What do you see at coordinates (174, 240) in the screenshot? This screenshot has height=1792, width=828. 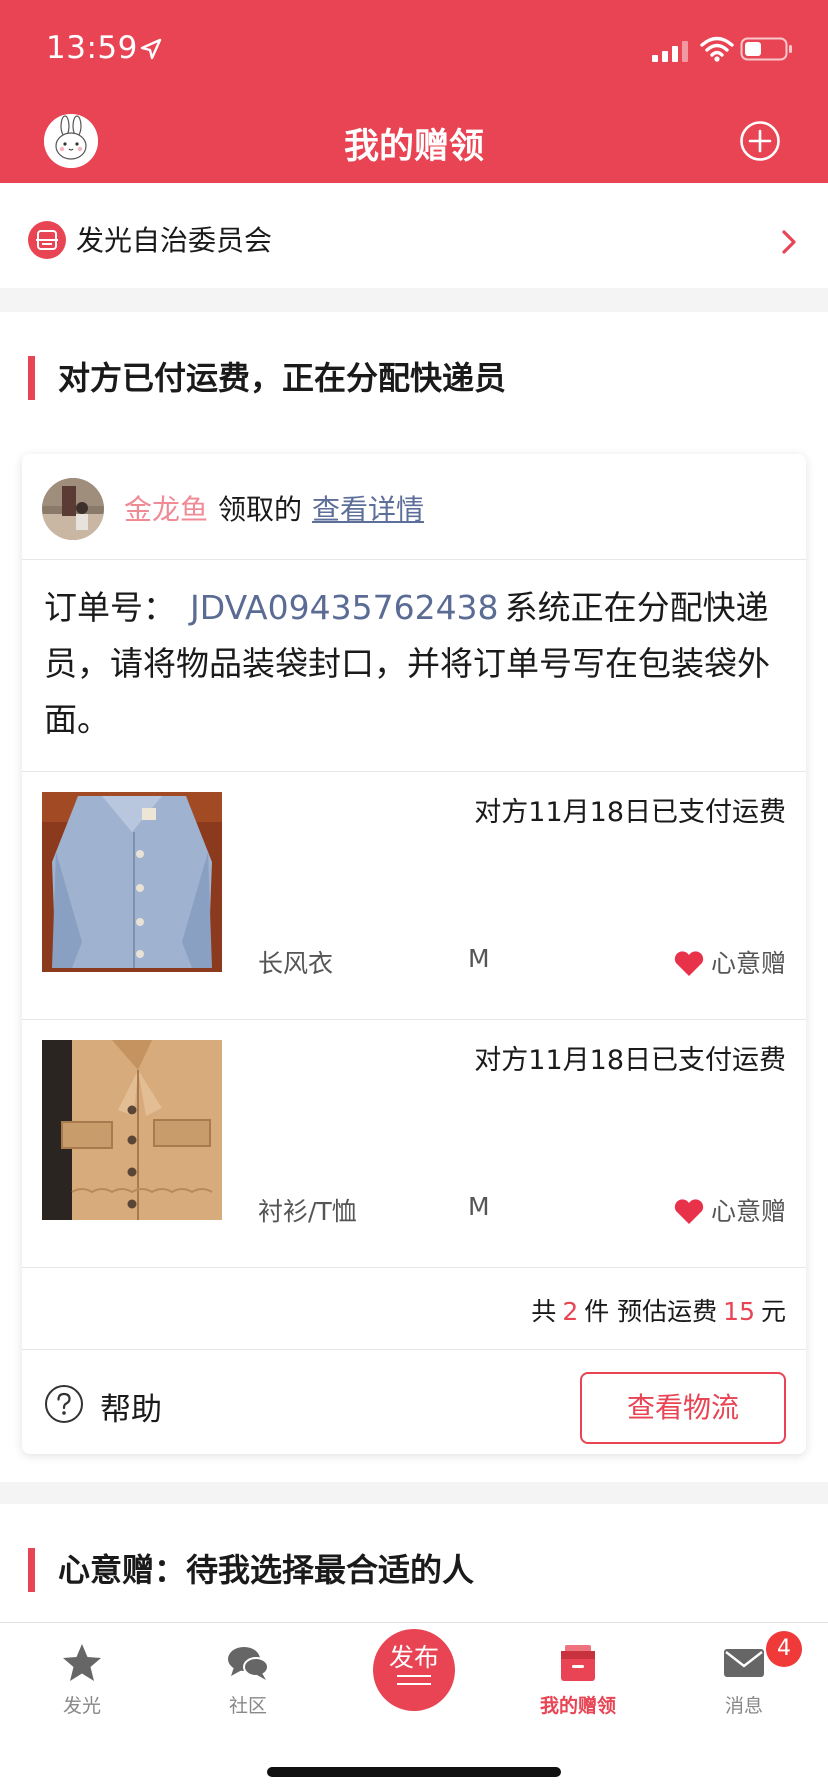 I see `org-name: 发光自治委员会` at bounding box center [174, 240].